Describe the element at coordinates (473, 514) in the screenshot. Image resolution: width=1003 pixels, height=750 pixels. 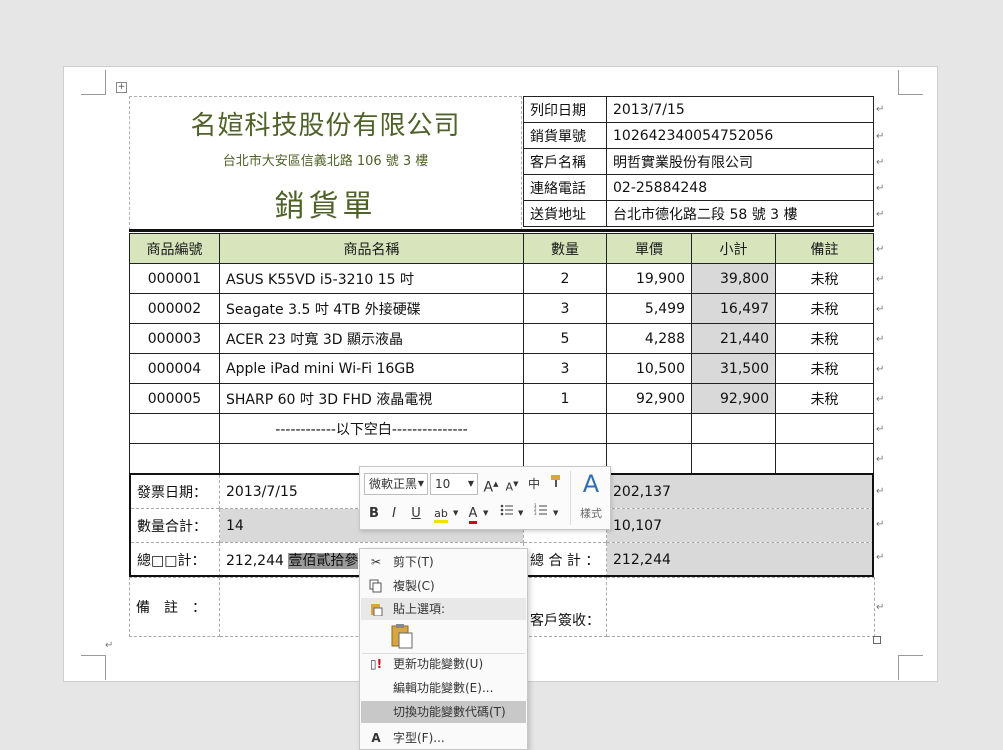
I see `font-color-button: A` at that location.